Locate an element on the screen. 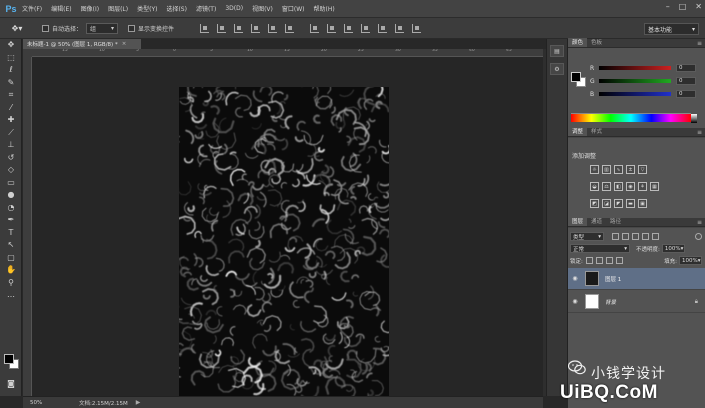 The height and width of the screenshot is (408, 705). foreground-background-colors is located at coordinates (12, 362).